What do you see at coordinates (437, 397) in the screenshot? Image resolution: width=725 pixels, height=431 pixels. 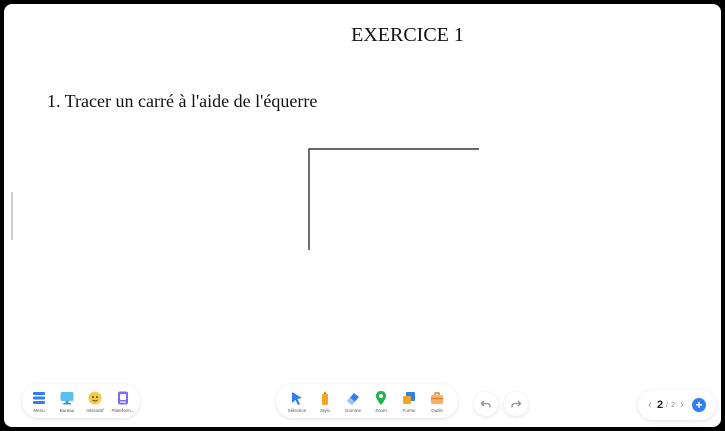 I see `tools-icon` at bounding box center [437, 397].